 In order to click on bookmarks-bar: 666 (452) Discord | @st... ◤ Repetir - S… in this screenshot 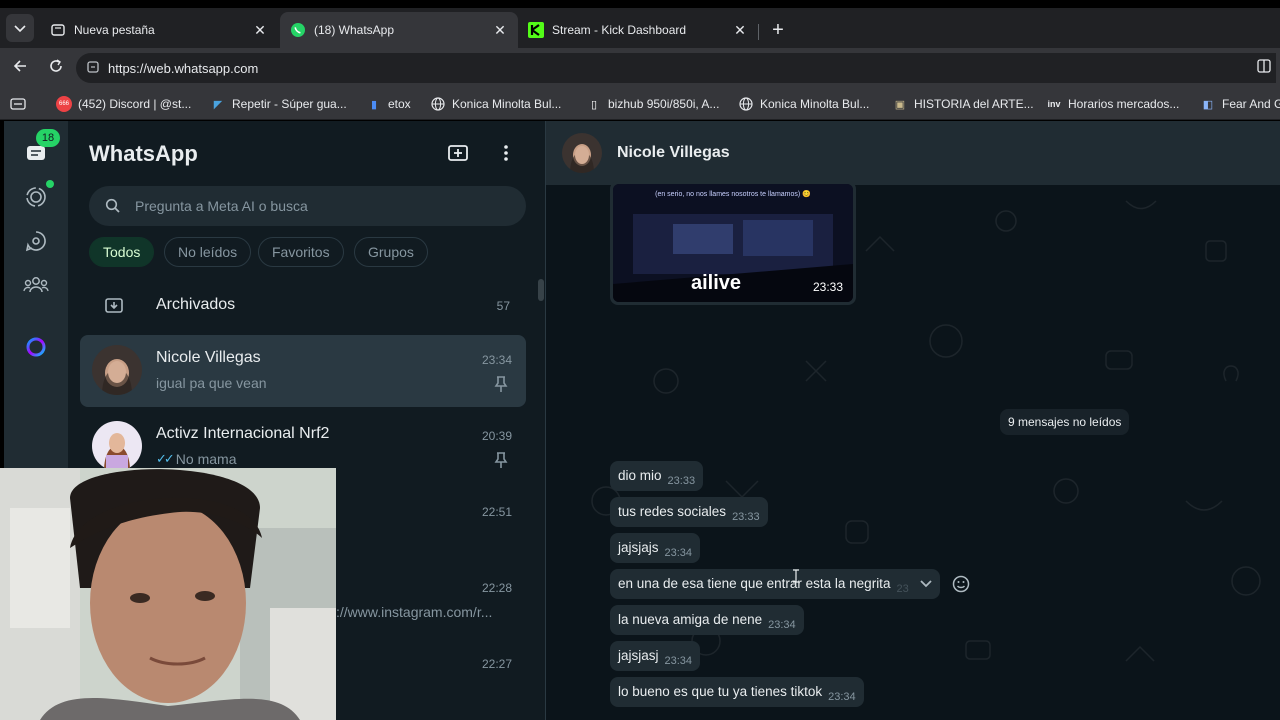, I will do `click(640, 104)`.